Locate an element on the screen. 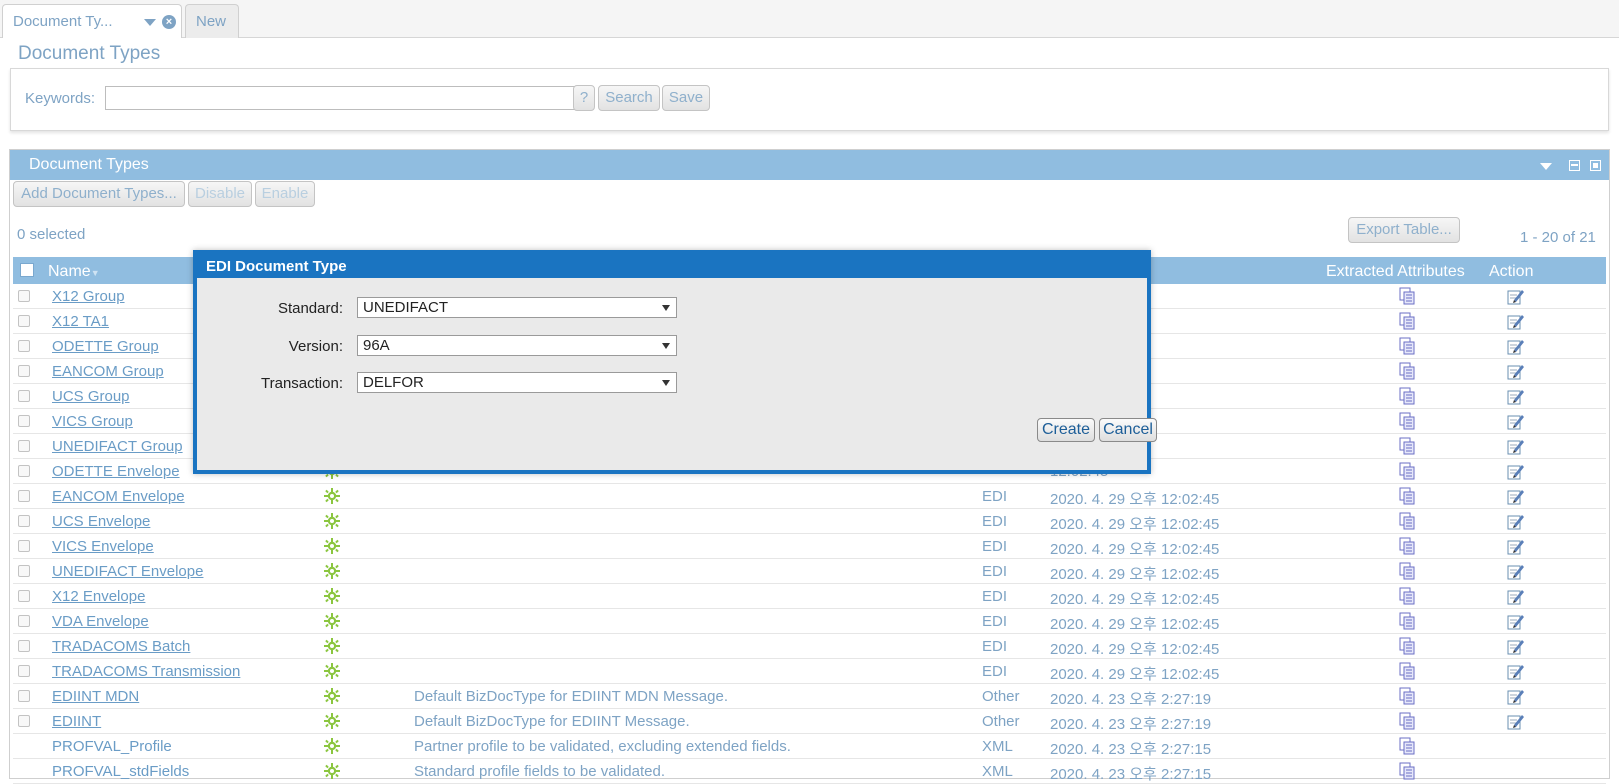 The width and height of the screenshot is (1619, 784). document-type-link: EANCOM Envelope is located at coordinates (118, 496).